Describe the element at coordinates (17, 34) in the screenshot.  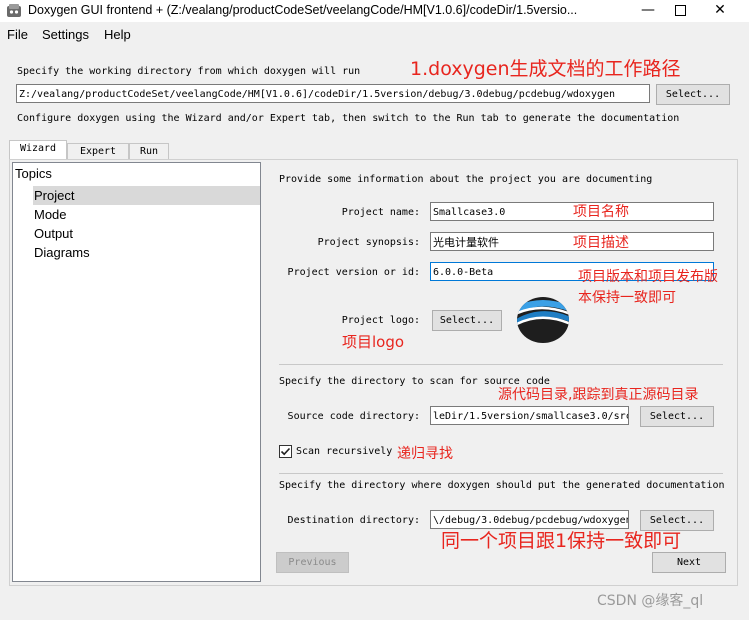
I see `menu-file: File` at that location.